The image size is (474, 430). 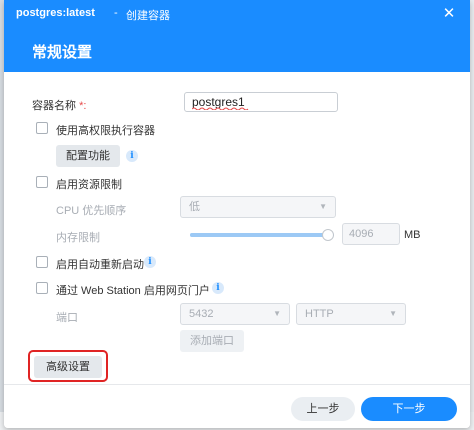 I want to click on port-value: 5432, so click(x=201, y=314).